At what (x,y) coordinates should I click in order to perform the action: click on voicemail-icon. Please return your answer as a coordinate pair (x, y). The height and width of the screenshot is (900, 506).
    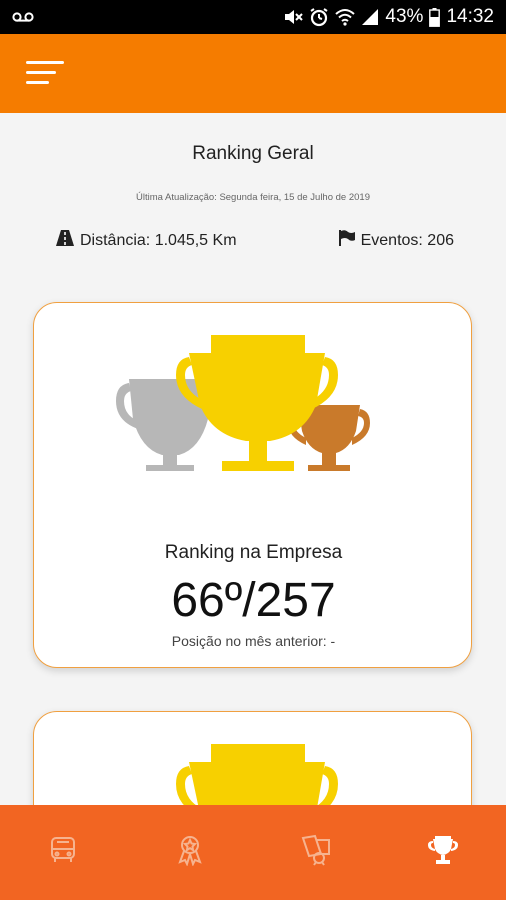
    Looking at the image, I should click on (23, 17).